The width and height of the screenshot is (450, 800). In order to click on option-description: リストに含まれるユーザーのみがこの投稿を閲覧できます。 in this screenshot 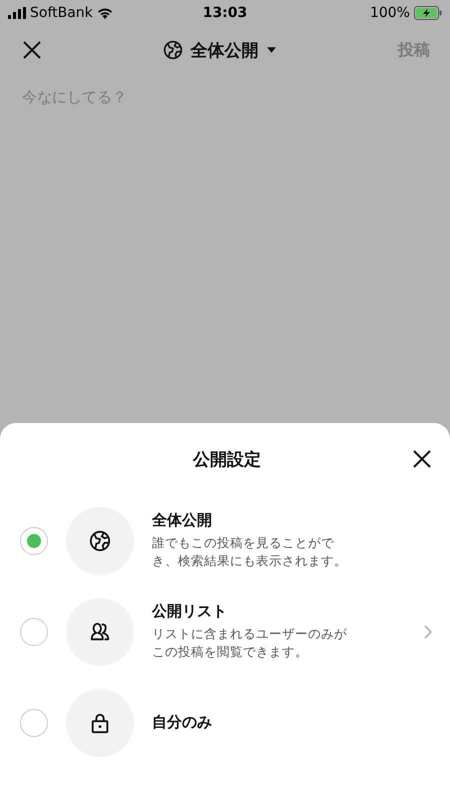, I will do `click(250, 642)`.